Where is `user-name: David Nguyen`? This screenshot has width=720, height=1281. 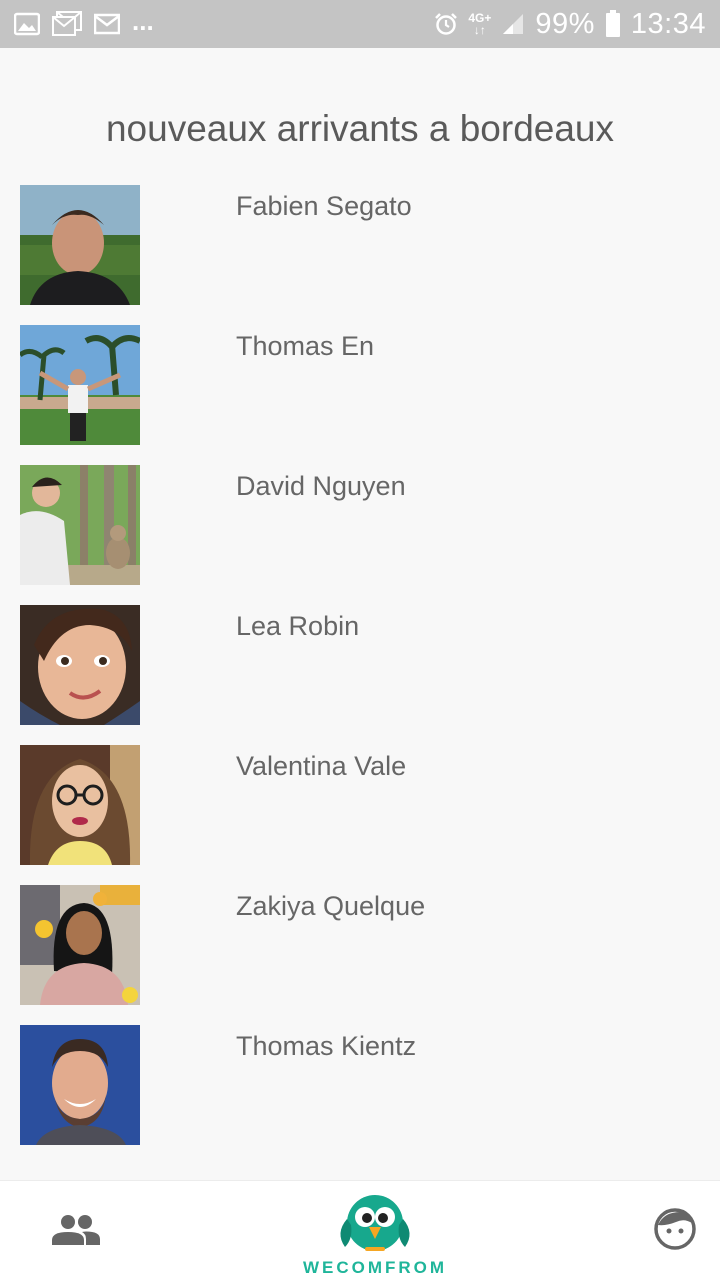
user-name: David Nguyen is located at coordinates (321, 486).